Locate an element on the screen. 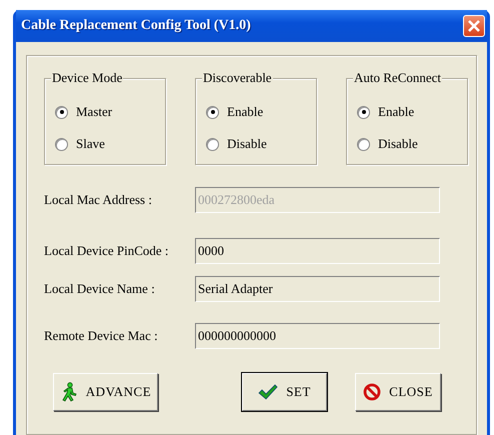 The image size is (494, 435). running-figure-icon is located at coordinates (69, 392).